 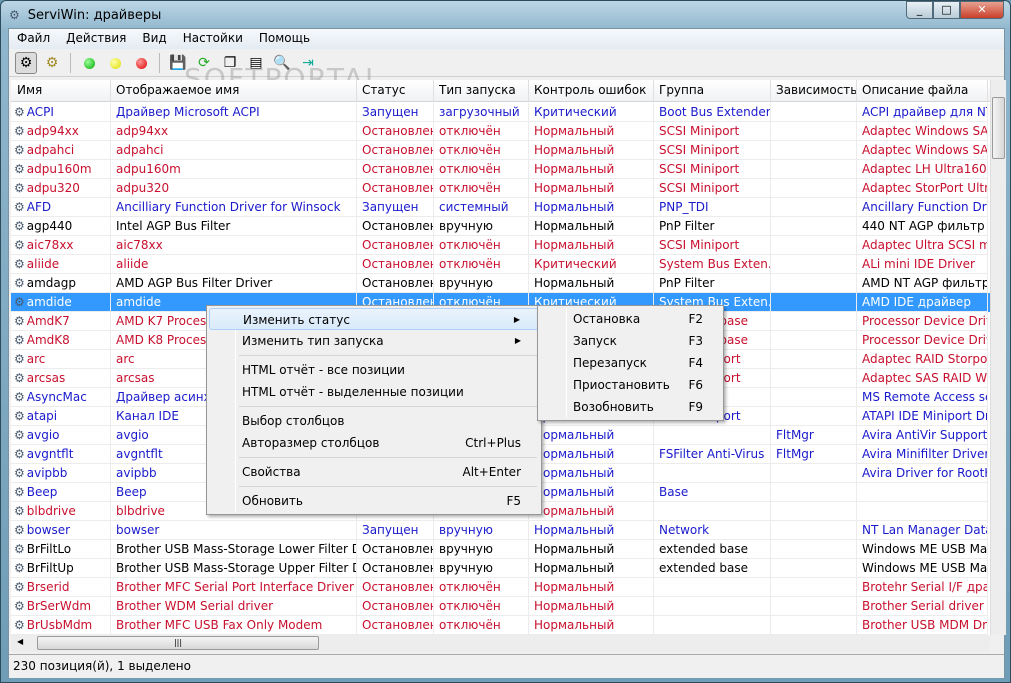 I want to click on menu-item: HTML отчёт - все позиции, so click(x=374, y=370).